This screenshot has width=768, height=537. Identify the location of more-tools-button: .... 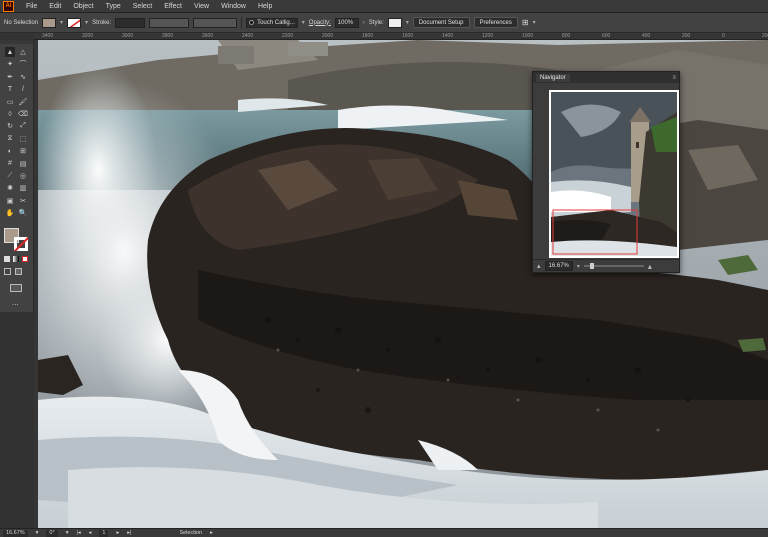
(15, 302).